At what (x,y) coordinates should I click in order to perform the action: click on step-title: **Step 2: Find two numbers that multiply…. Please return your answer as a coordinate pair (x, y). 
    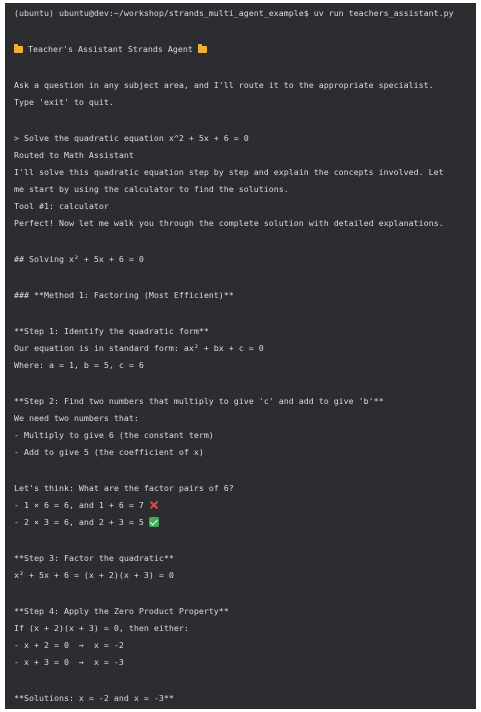
    Looking at the image, I should click on (199, 401).